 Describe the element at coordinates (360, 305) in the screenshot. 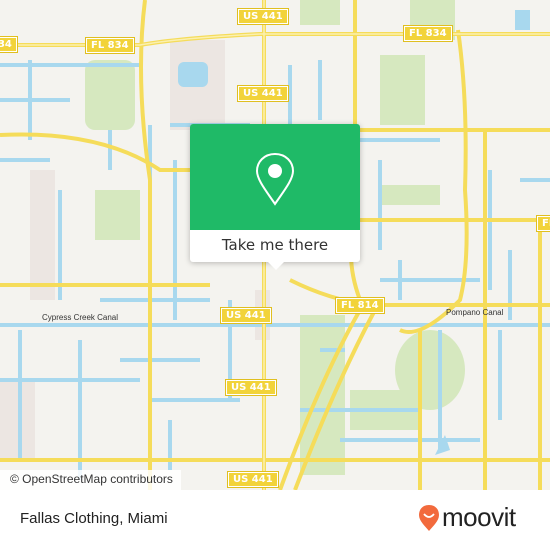

I see `highway-shield: FL 814` at that location.